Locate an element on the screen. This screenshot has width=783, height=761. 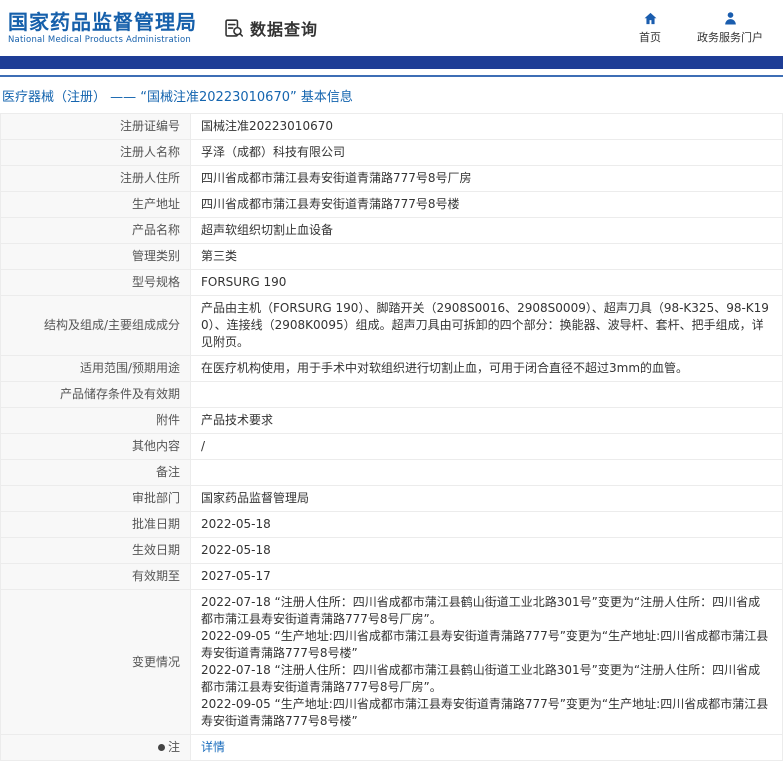
row-label: 结构及组成/主要组成成分 is located at coordinates (95, 325).